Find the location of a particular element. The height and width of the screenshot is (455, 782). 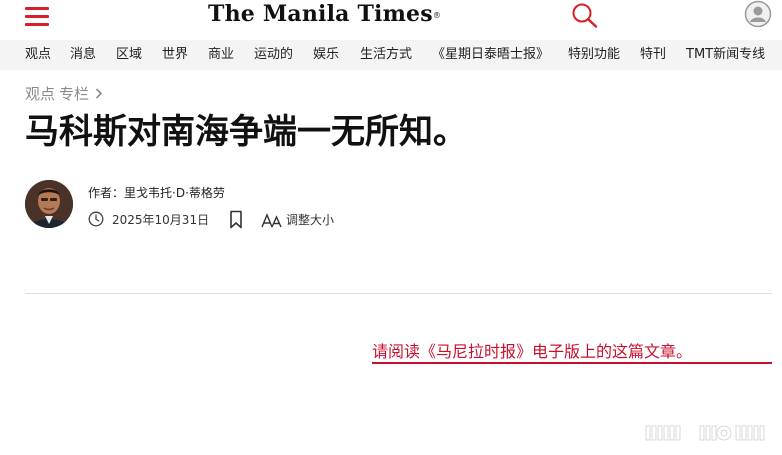

author-avatar is located at coordinates (49, 204).